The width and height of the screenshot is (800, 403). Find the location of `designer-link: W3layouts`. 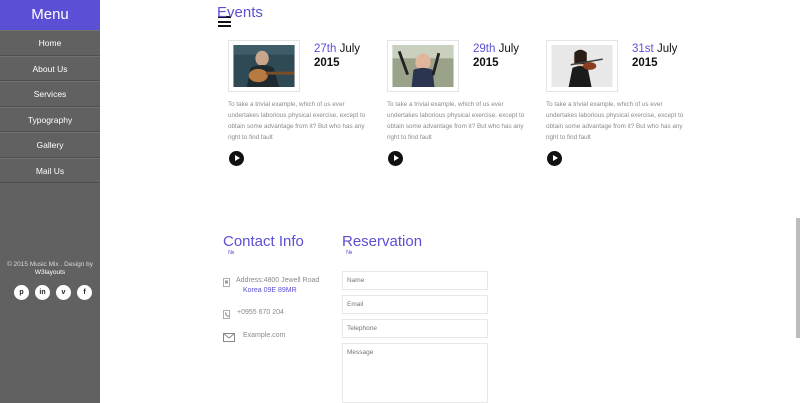

designer-link: W3layouts is located at coordinates (50, 273).